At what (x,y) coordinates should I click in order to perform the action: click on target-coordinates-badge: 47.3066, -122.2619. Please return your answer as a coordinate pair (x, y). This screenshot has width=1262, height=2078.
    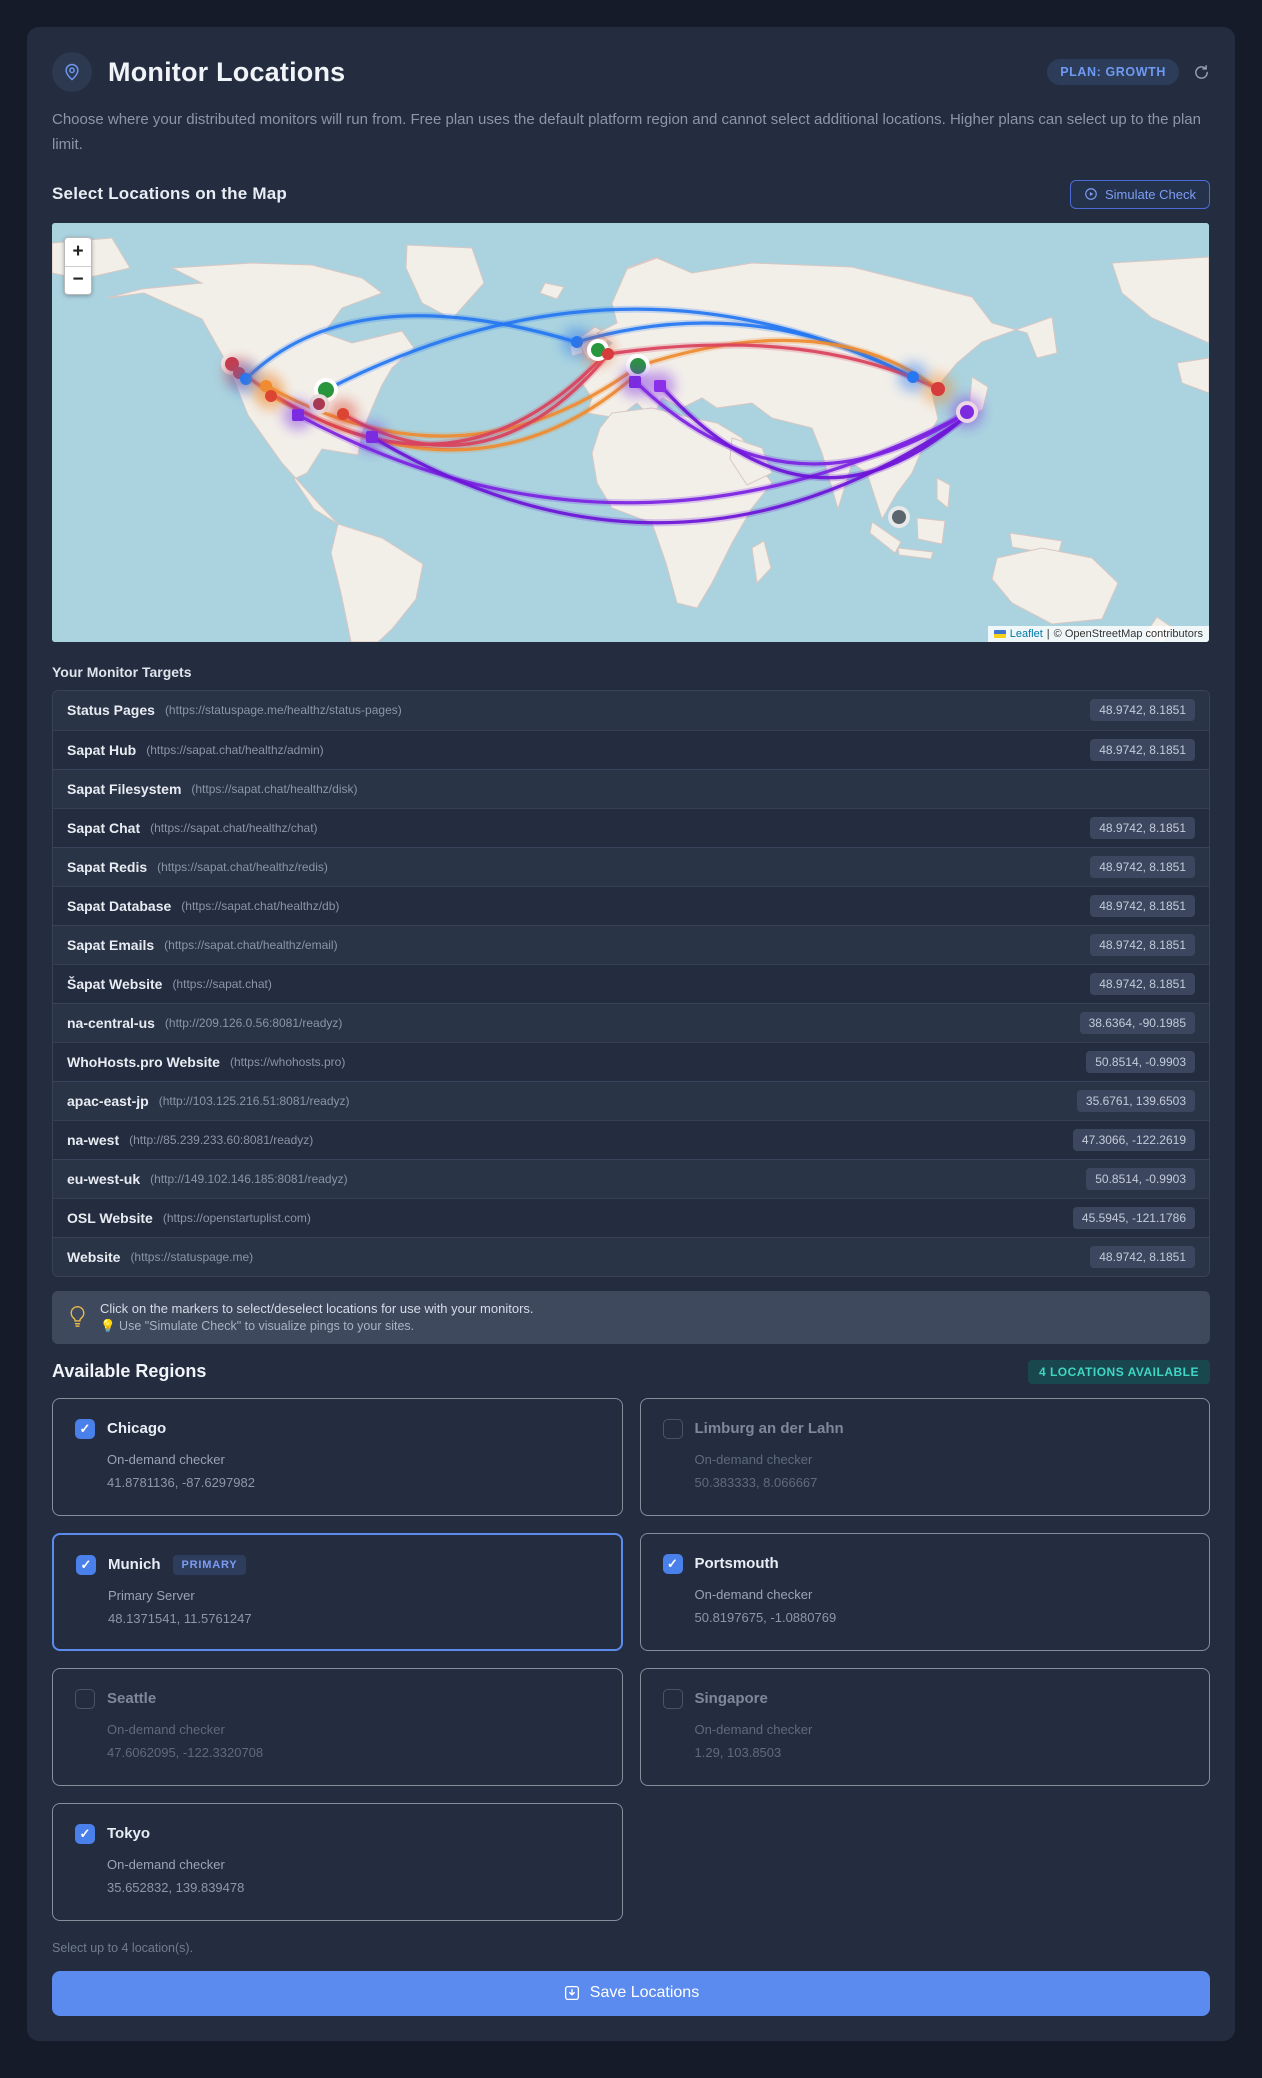
    Looking at the image, I should click on (1133, 1139).